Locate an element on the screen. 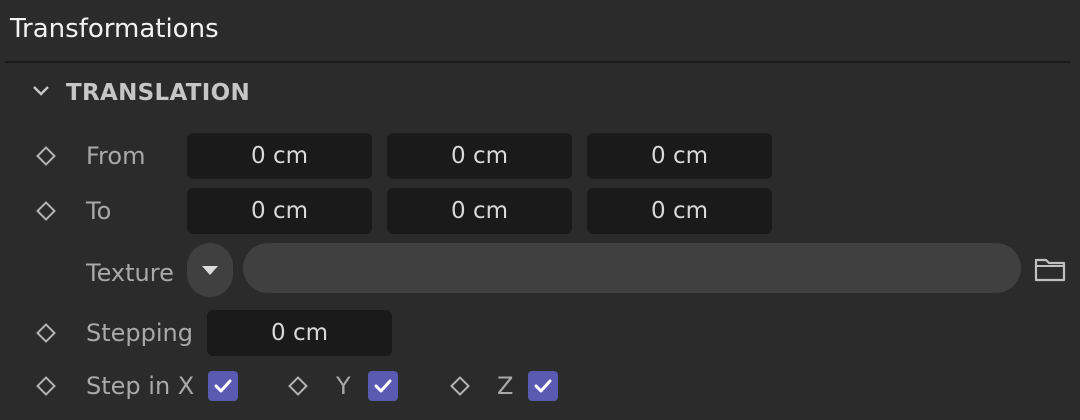 Image resolution: width=1080 pixels, height=420 pixels. panel-title: Transformations is located at coordinates (114, 29).